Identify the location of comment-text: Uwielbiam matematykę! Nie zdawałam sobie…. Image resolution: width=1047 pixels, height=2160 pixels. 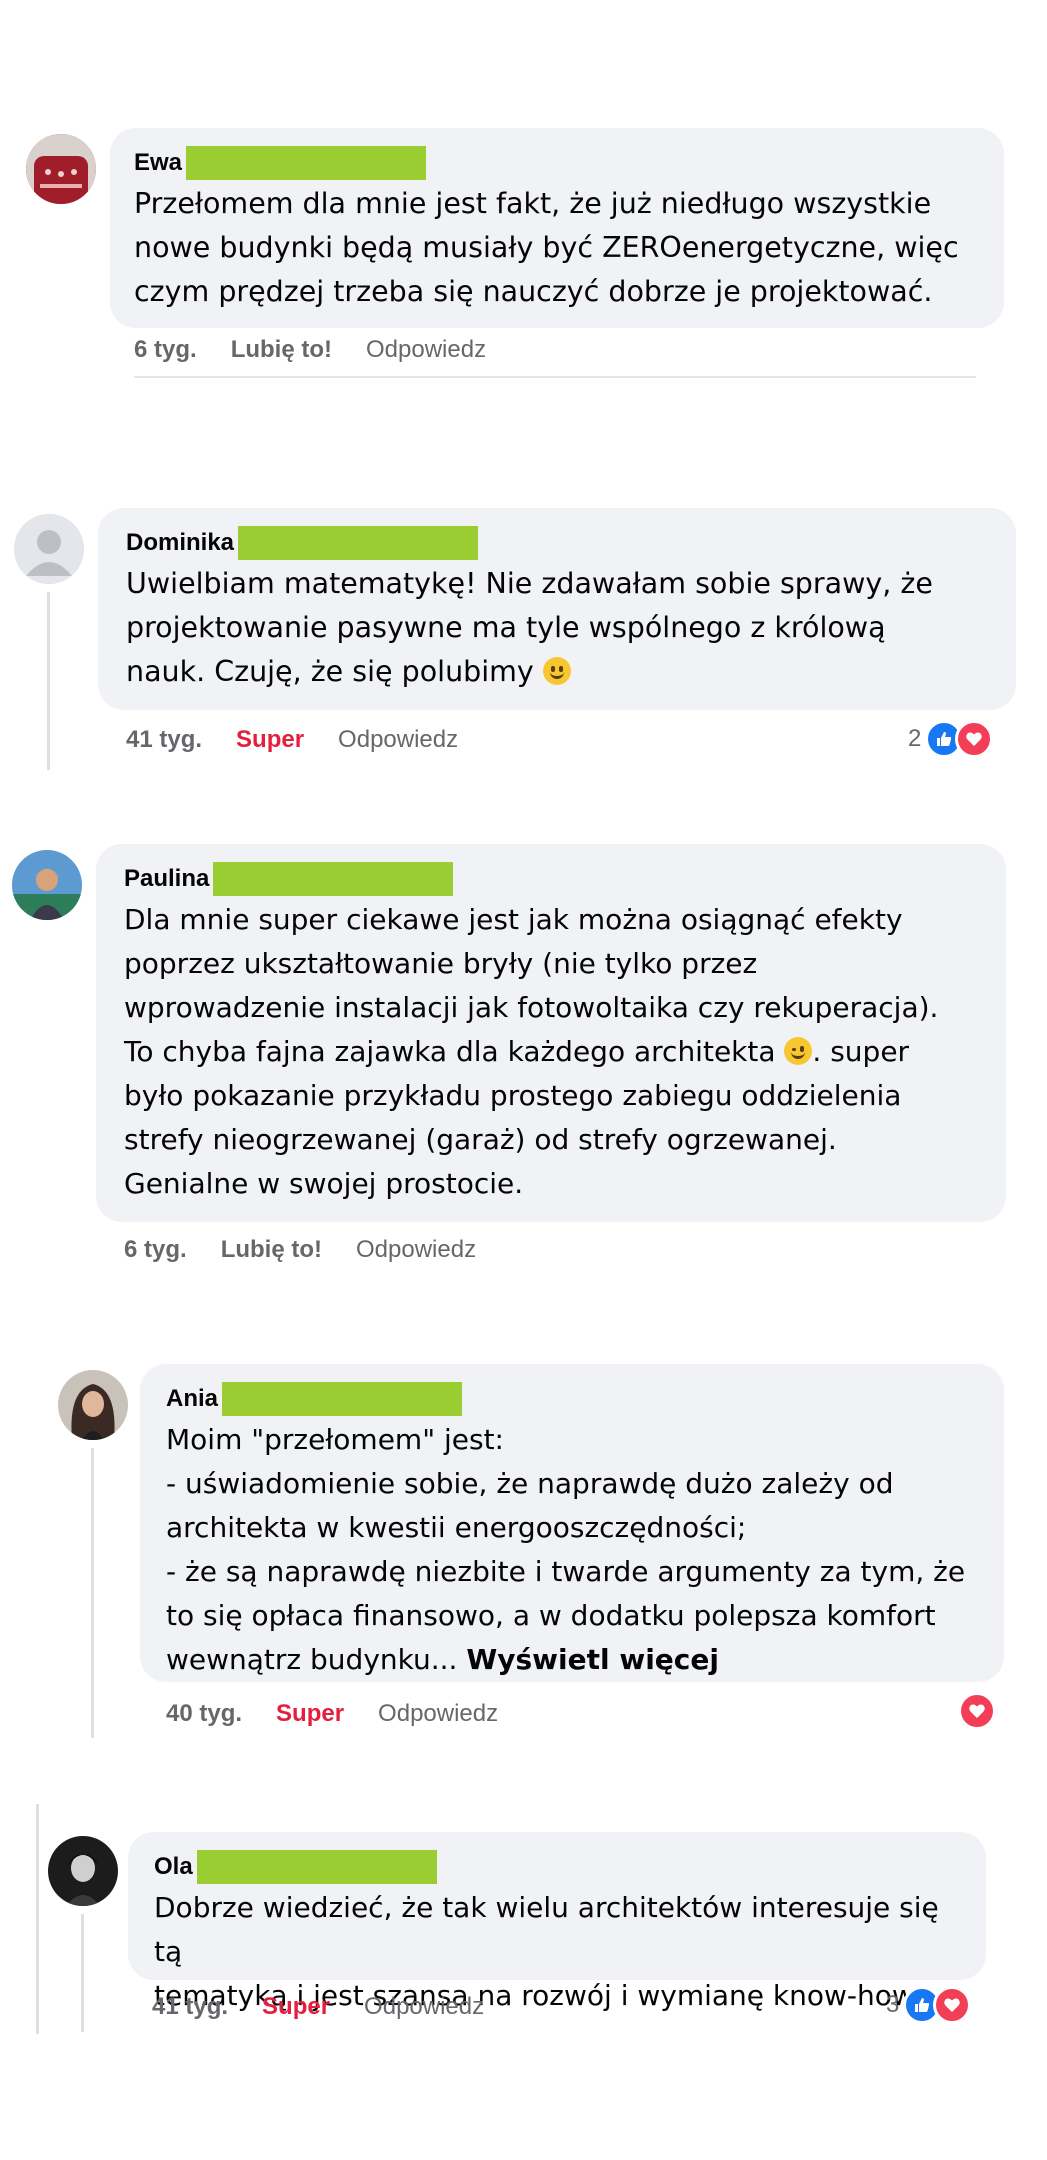
(557, 628).